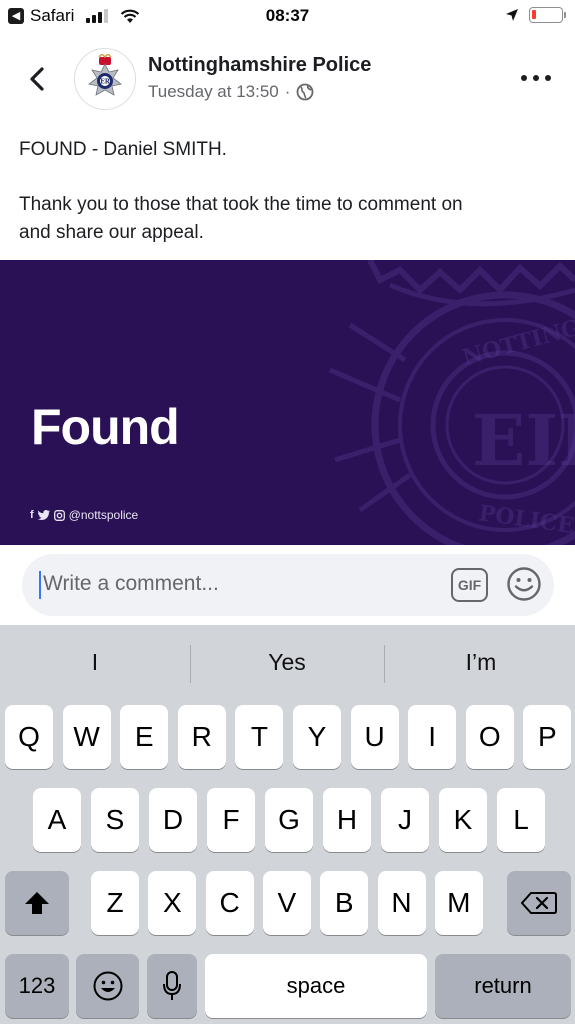 This screenshot has height=1024, width=575. Describe the element at coordinates (503, 986) in the screenshot. I see `return-key: return` at that location.